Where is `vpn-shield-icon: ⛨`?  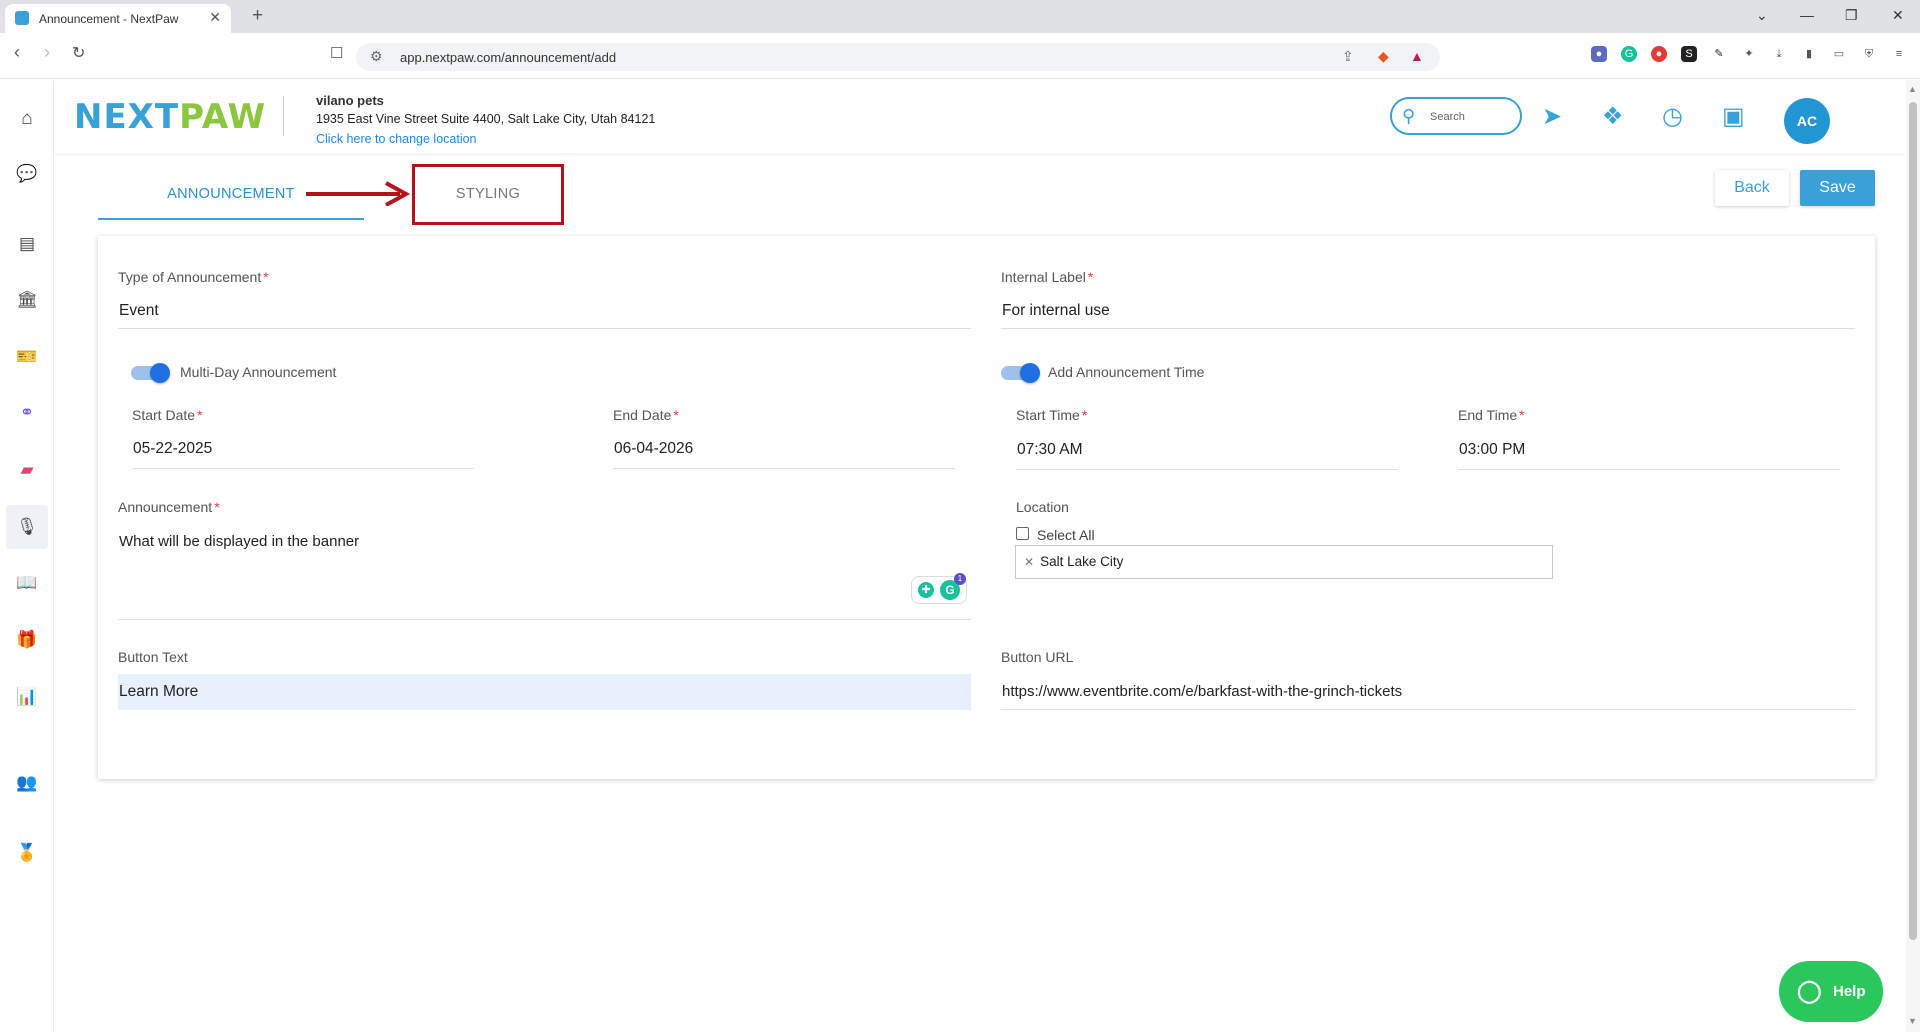
vpn-shield-icon: ⛨ is located at coordinates (1869, 54).